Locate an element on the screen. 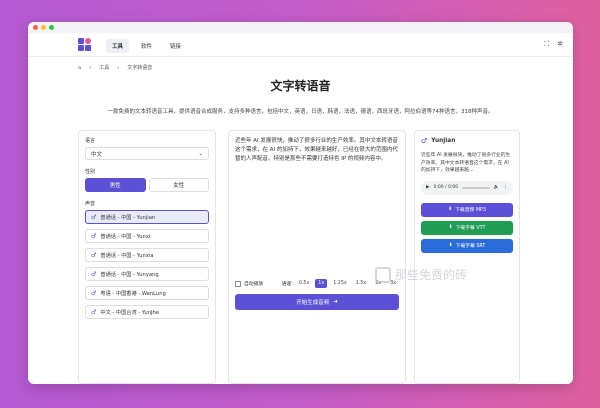 The width and height of the screenshot is (600, 408). breadcrumb: ⌂ › 工具 › 文字转语音 is located at coordinates (115, 68).